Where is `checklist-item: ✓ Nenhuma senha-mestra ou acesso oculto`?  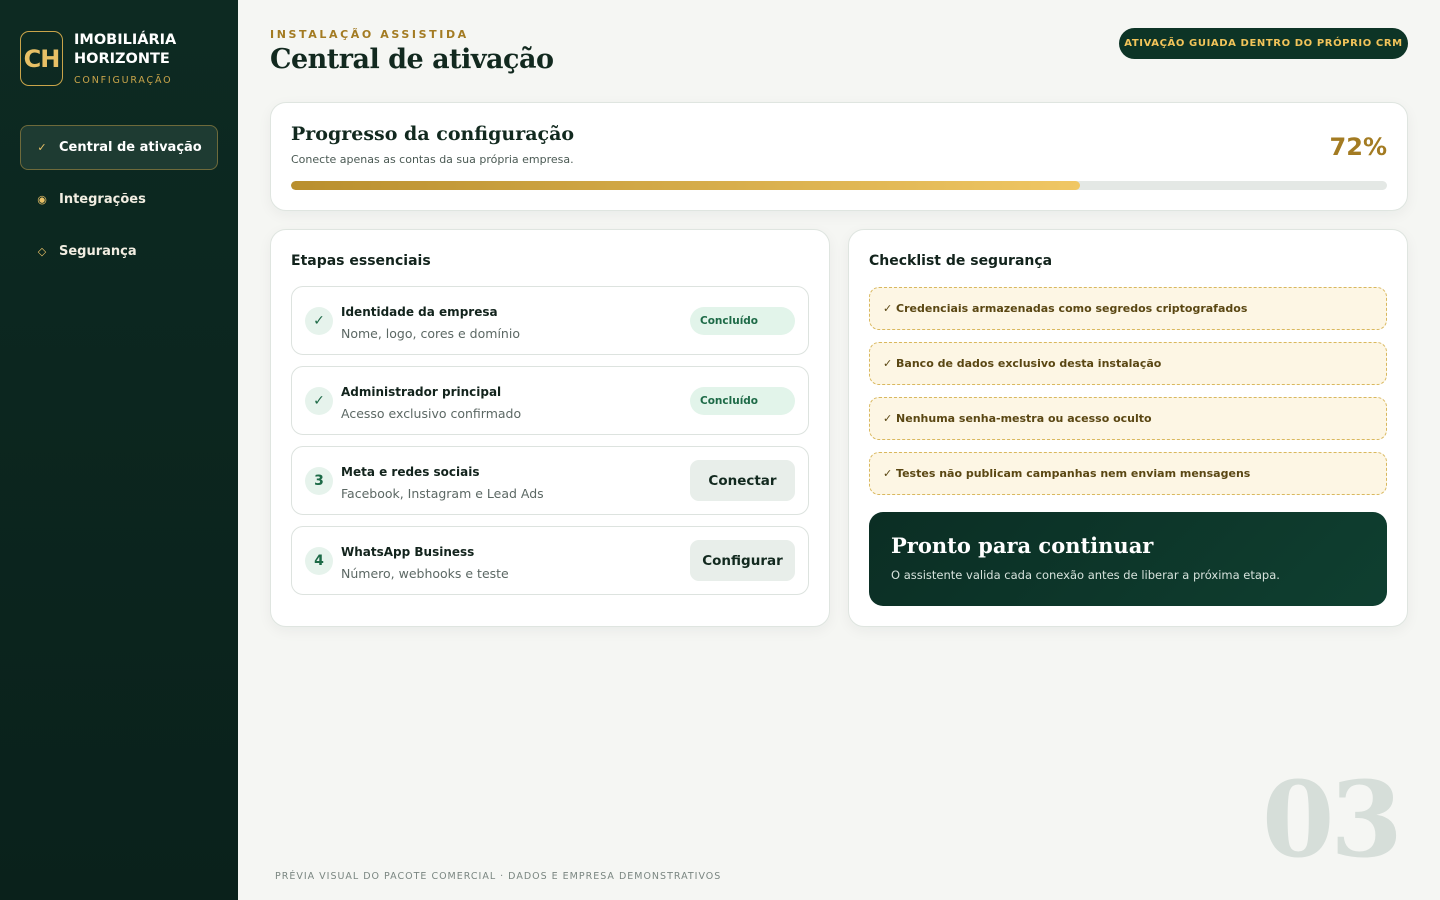 checklist-item: ✓ Nenhuma senha-mestra ou acesso oculto is located at coordinates (1128, 418).